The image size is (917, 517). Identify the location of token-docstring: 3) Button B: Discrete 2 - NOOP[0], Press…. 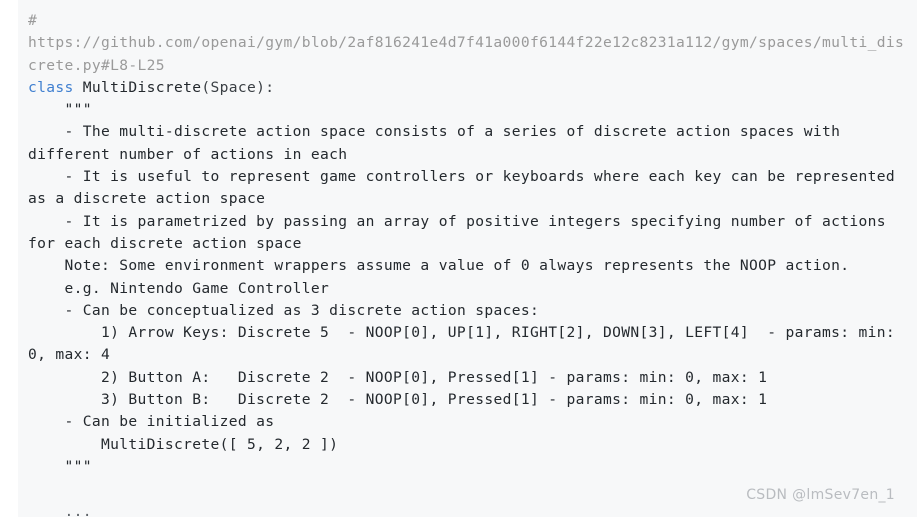
(398, 400).